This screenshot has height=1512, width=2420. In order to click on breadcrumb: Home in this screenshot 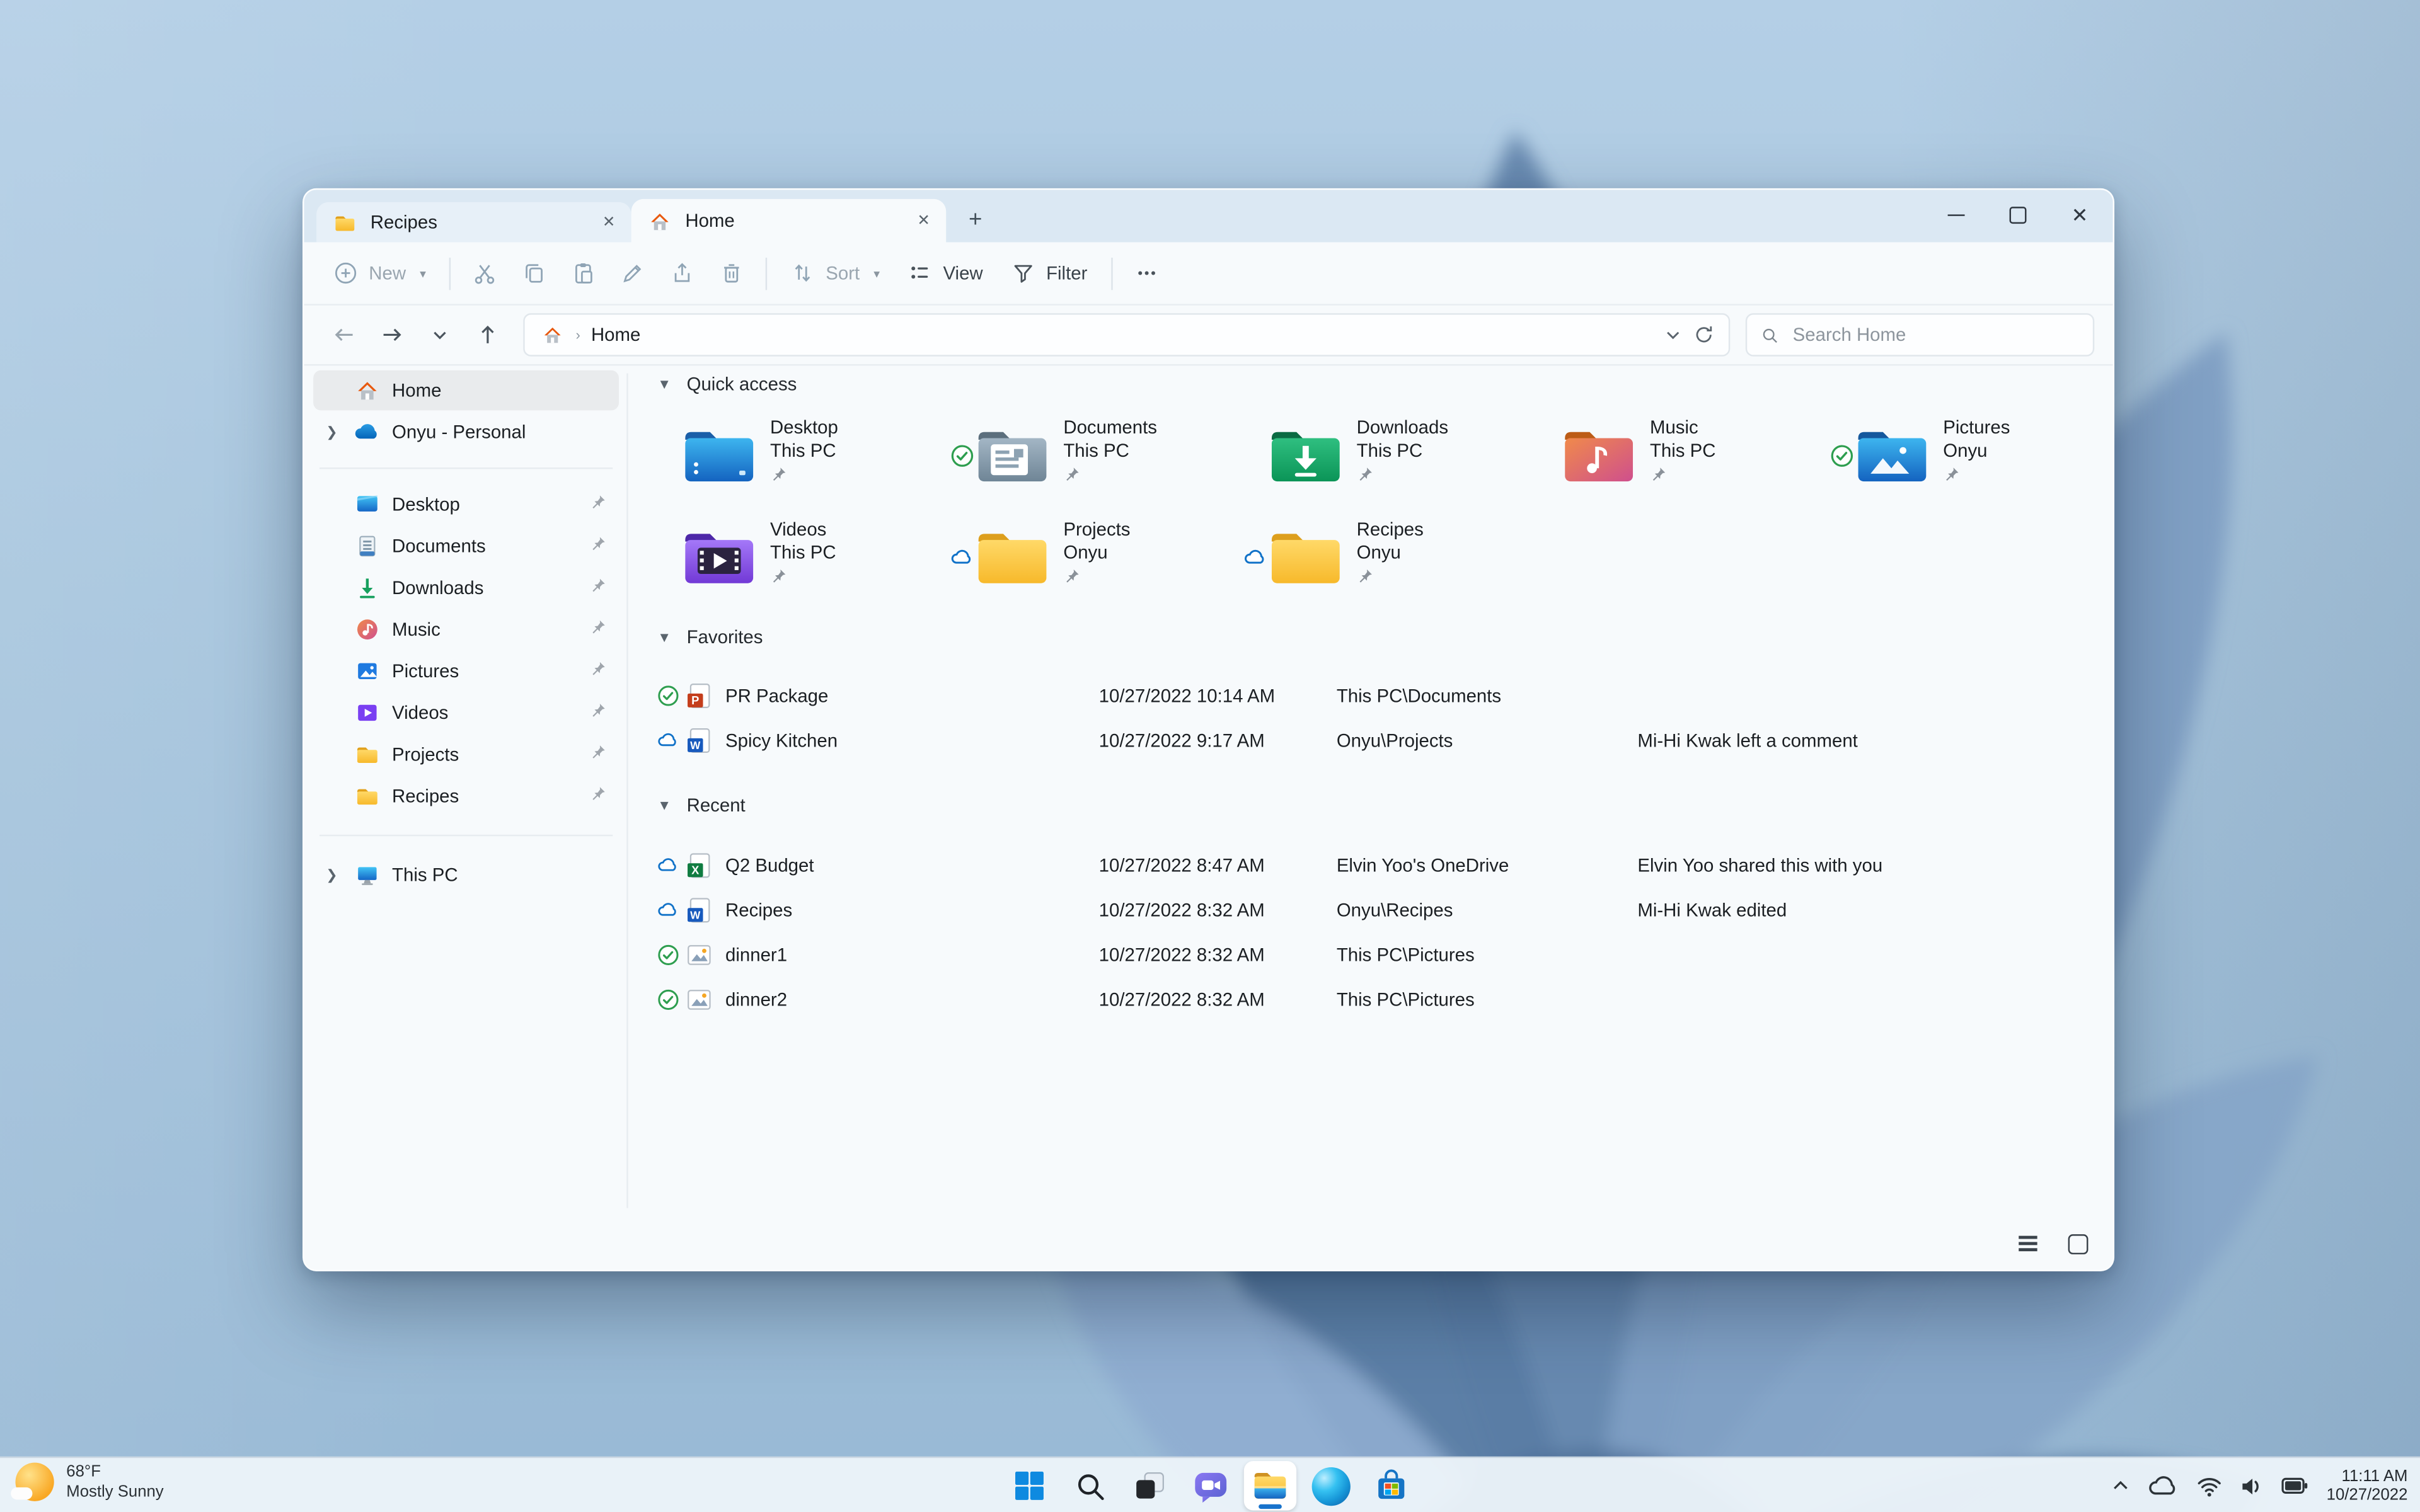, I will do `click(615, 334)`.